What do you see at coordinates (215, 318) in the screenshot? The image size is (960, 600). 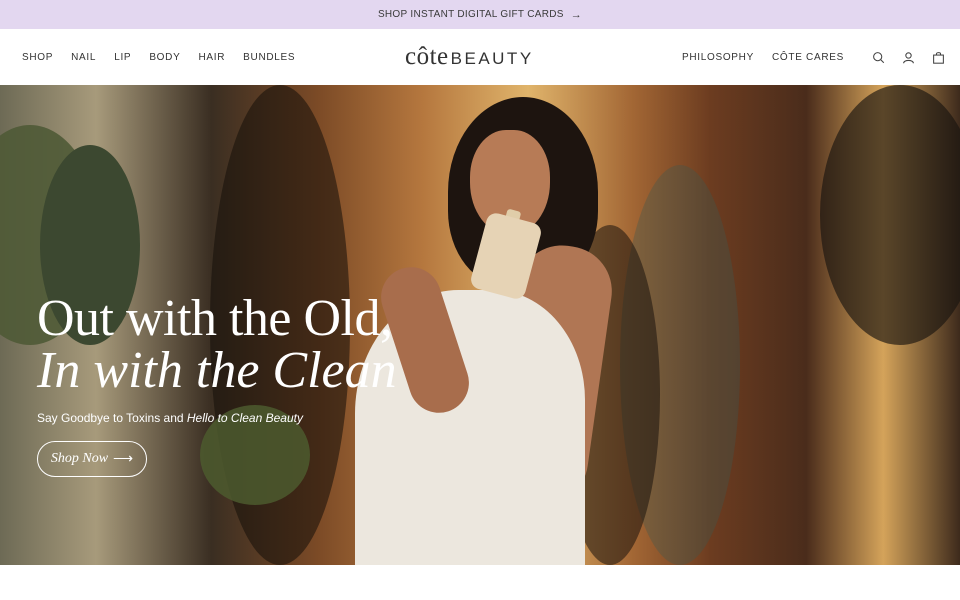 I see `hero-headline-line-1: Out with the Old,` at bounding box center [215, 318].